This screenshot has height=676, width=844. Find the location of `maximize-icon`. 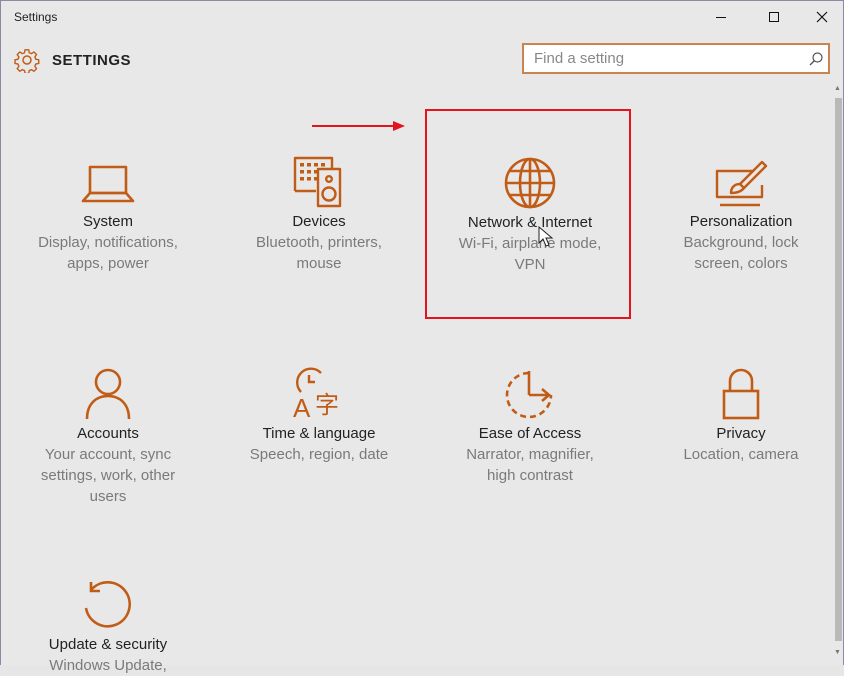

maximize-icon is located at coordinates (774, 17).